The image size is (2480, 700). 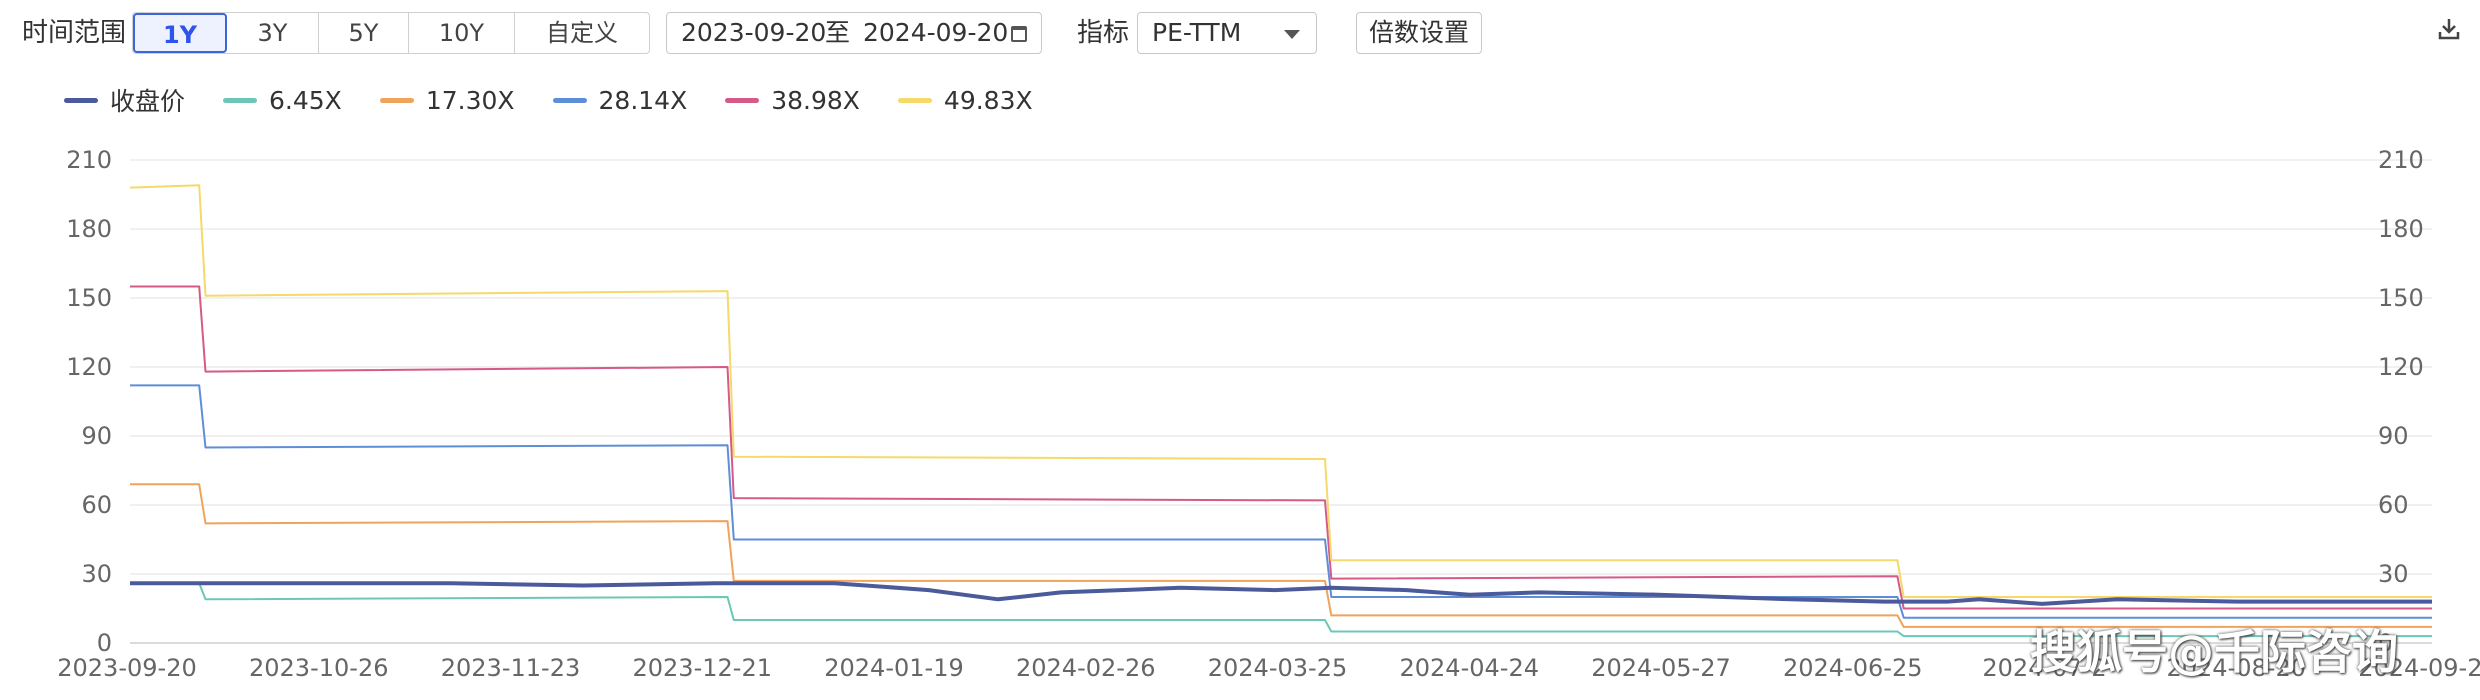 I want to click on chart-legend: 收盘价 6.45X 17.30X 28.14X 38.98X 49.83X, so click(x=567, y=100).